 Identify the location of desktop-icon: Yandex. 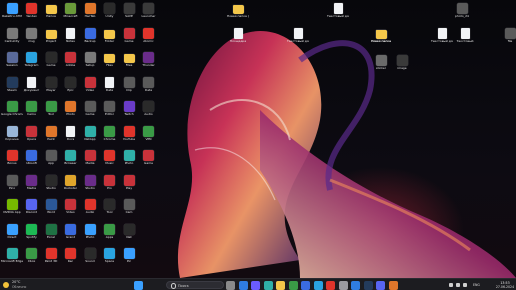
(32, 10).